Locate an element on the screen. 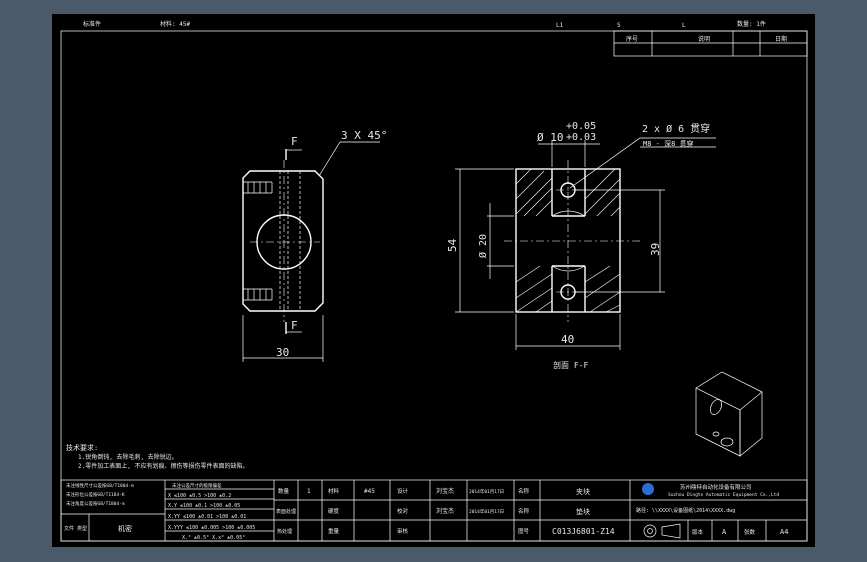 The height and width of the screenshot is (562, 867). dim-width-30: 30 is located at coordinates (282, 352).